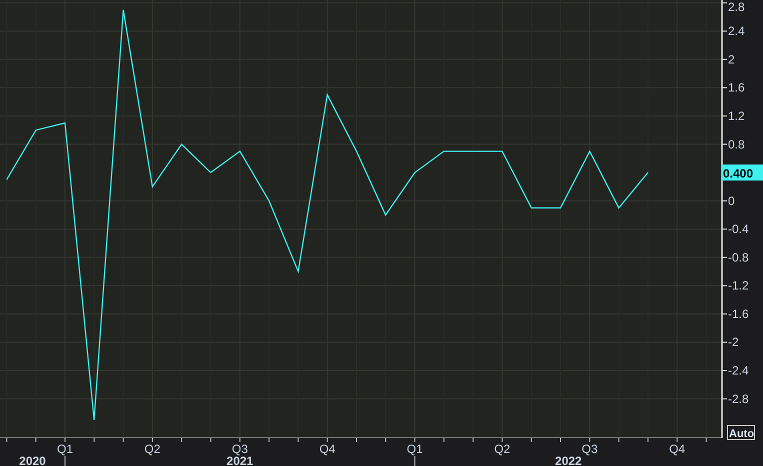 The width and height of the screenshot is (763, 466). Describe the element at coordinates (733, 342) in the screenshot. I see `y-tick-label: -2` at that location.